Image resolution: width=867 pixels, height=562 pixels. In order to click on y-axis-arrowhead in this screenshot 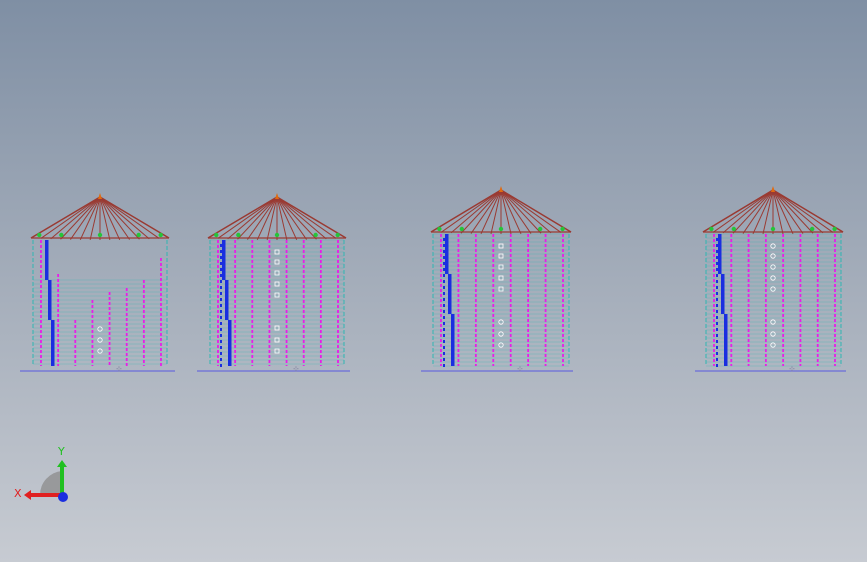, I will do `click(62, 463)`.